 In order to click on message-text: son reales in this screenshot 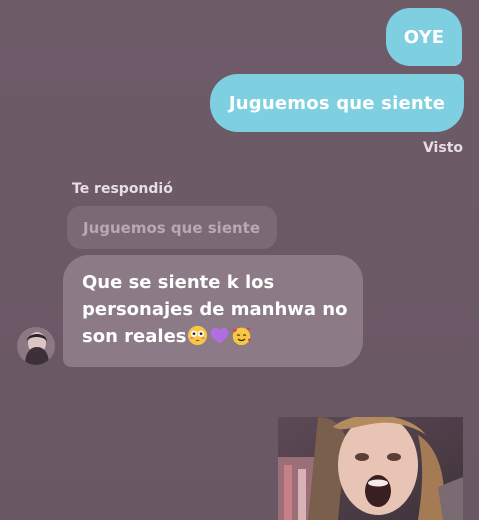, I will do `click(134, 336)`.